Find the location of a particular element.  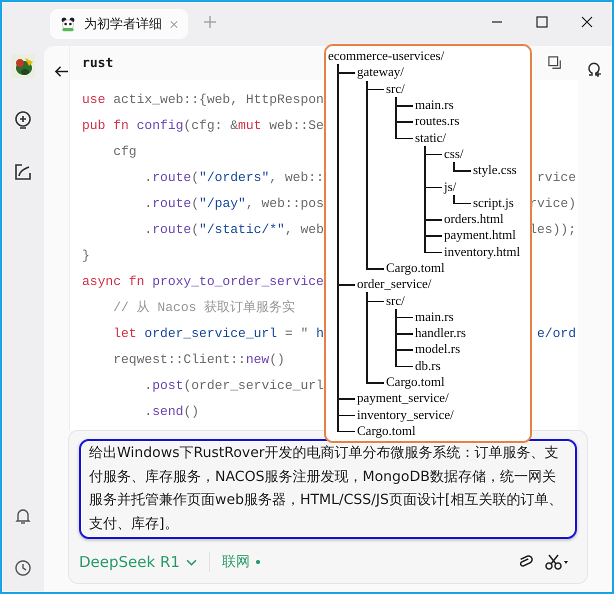

clock-icon is located at coordinates (23, 568).